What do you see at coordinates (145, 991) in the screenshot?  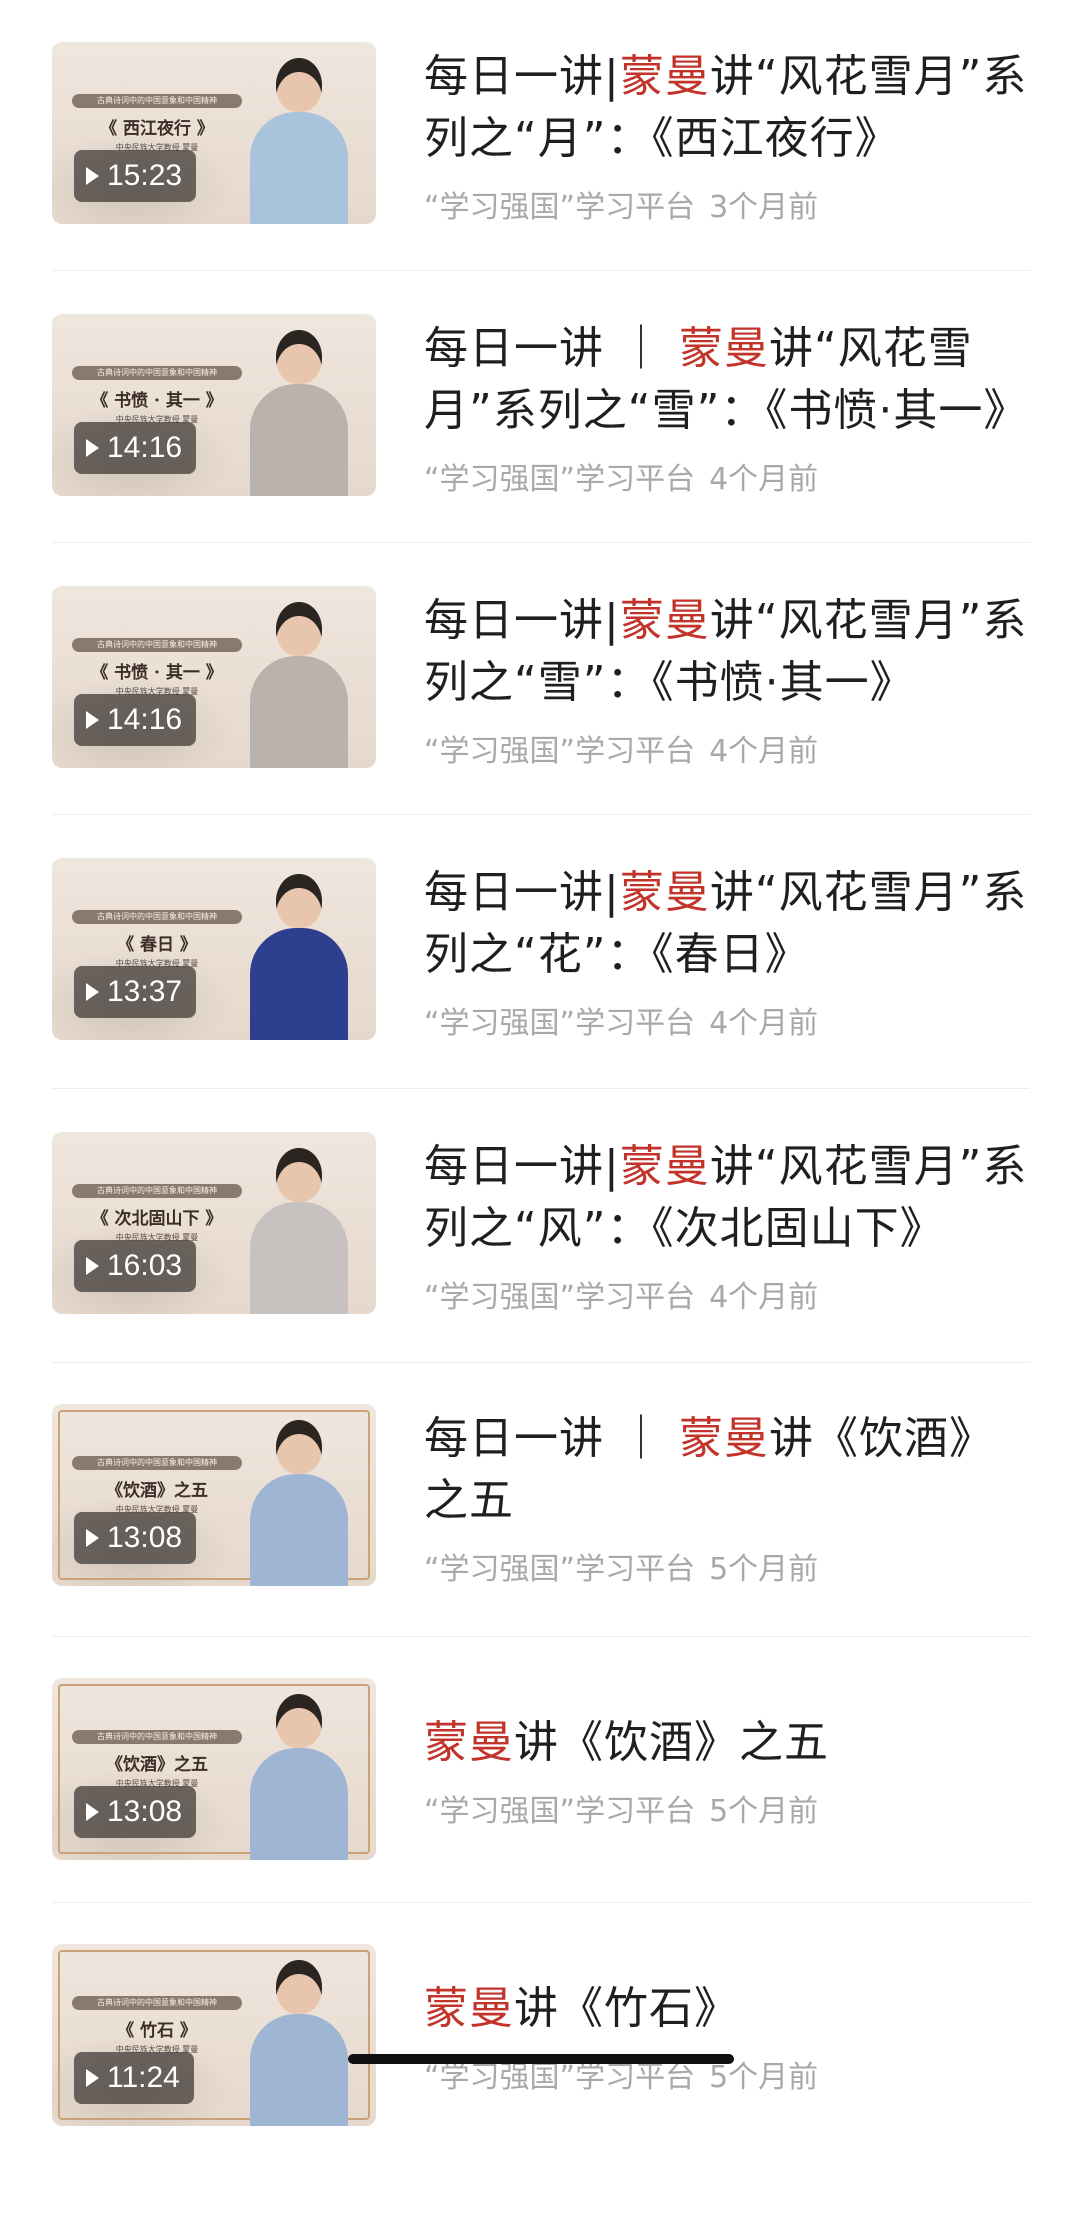 I see `duration-text: 13:37` at bounding box center [145, 991].